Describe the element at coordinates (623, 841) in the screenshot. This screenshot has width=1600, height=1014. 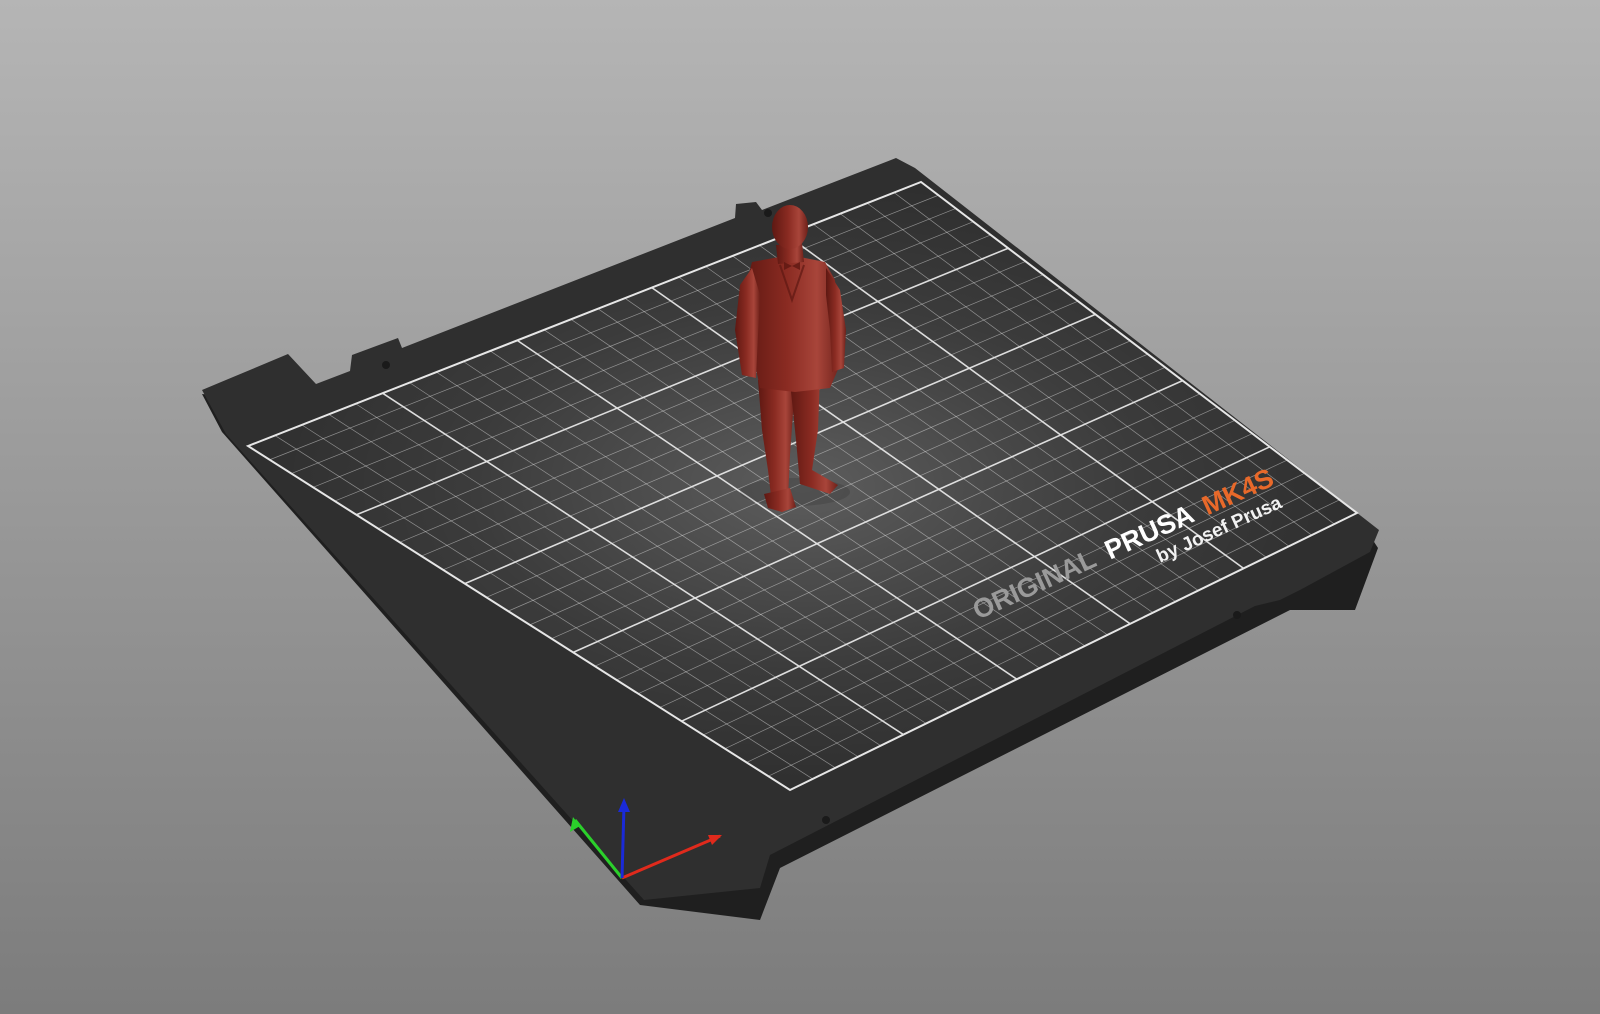
I see `z-axis` at that location.